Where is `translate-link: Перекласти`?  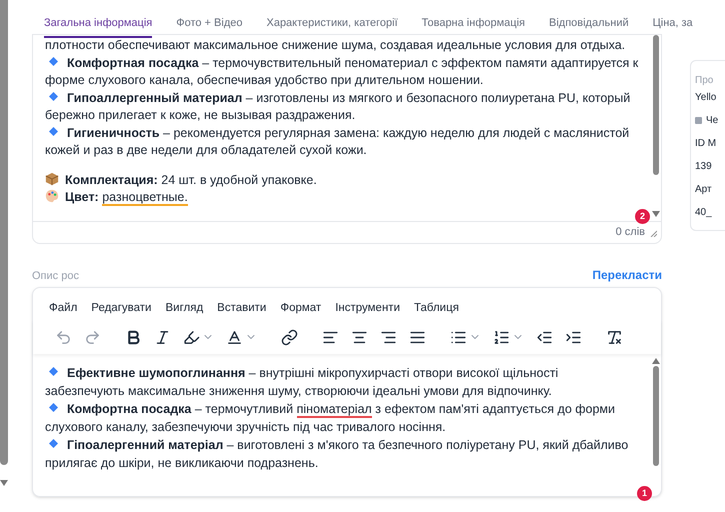 translate-link: Перекласти is located at coordinates (627, 275).